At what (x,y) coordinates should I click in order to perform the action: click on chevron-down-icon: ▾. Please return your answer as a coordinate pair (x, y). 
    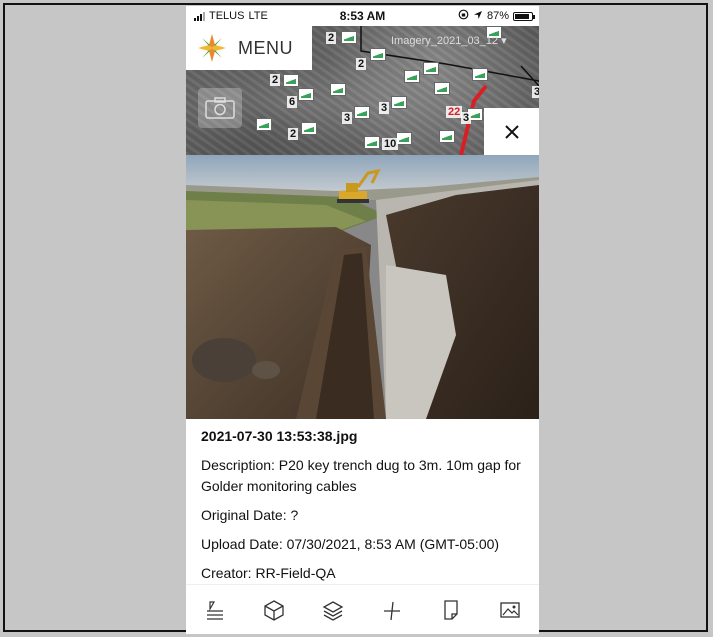
    Looking at the image, I should click on (504, 41).